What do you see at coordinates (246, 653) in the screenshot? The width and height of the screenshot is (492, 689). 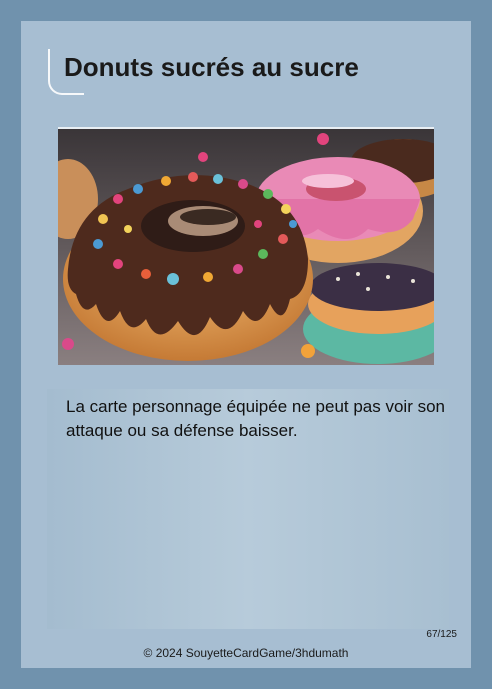 I see `copyright-notice: © 2024 SouyetteCardGame/3hdumath` at bounding box center [246, 653].